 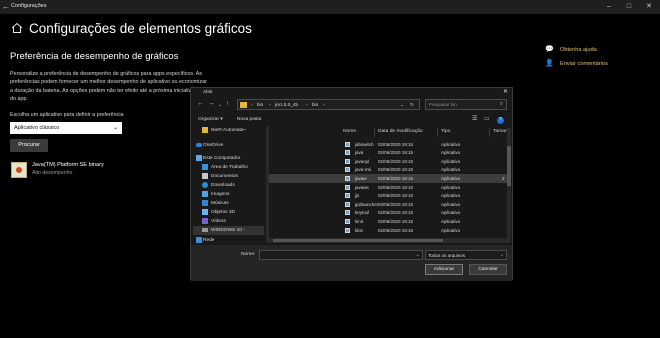 I want to click on file-name: jabswitch, so click(x=364, y=144).